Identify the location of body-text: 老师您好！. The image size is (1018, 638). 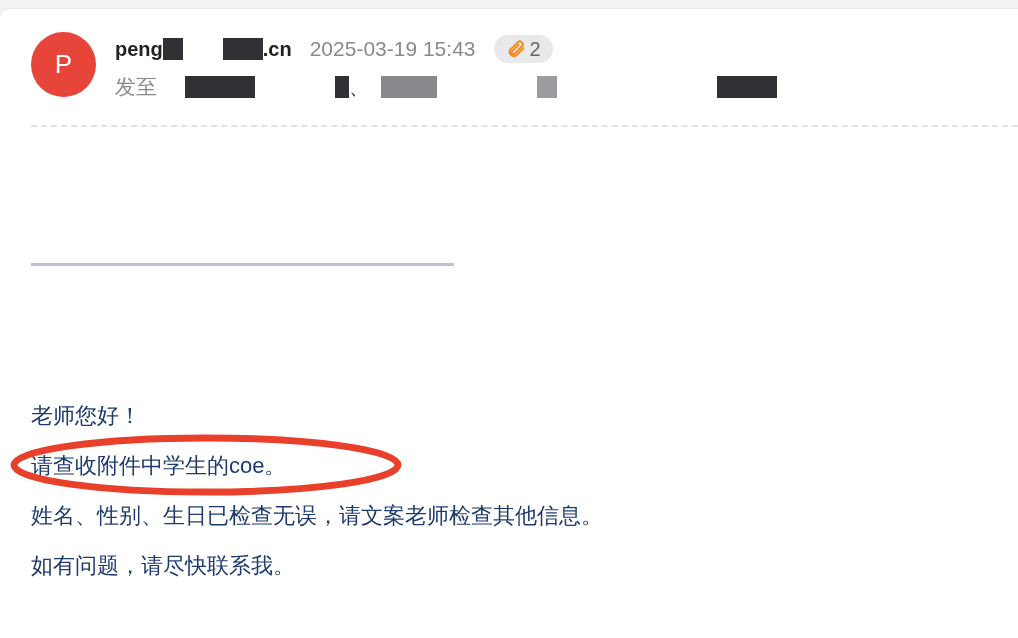
(86, 415).